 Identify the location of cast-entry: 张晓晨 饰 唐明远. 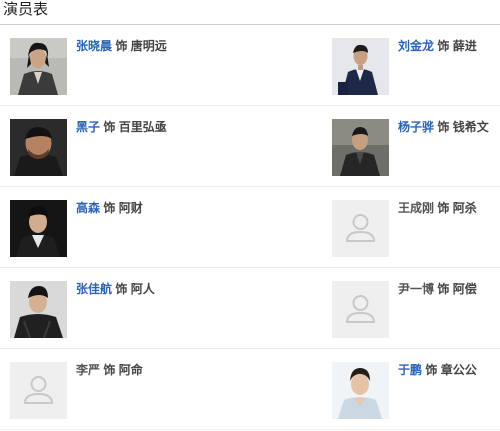
(160, 66).